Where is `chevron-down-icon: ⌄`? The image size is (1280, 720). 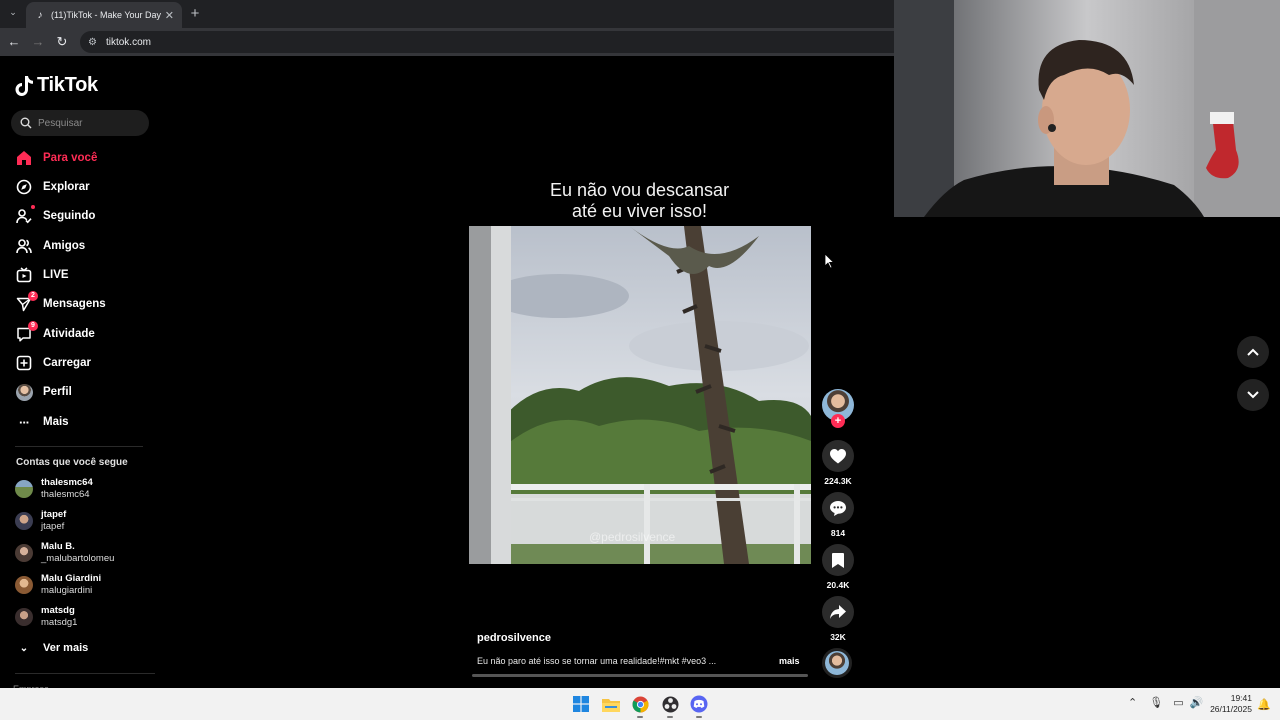 chevron-down-icon: ⌄ is located at coordinates (24, 648).